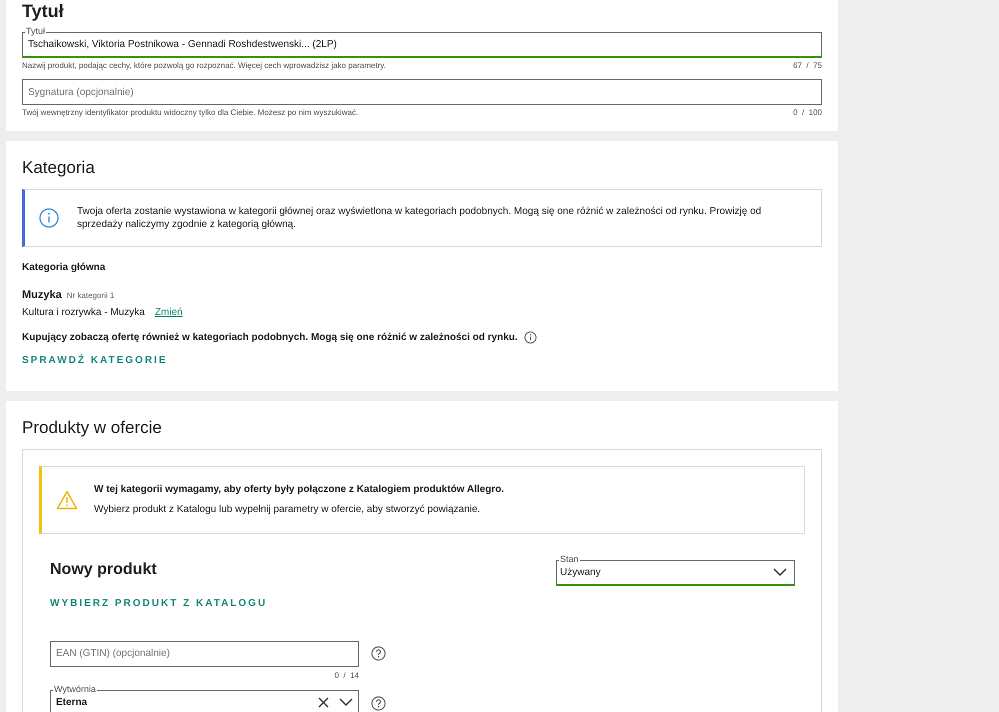 This screenshot has width=999, height=712. What do you see at coordinates (204, 66) in the screenshot?
I see `field-hint: Nazwij produkt, podając cechy, które pozwolą go rozpoznać. Więcej cech wprowadzisz jako parametry.` at bounding box center [204, 66].